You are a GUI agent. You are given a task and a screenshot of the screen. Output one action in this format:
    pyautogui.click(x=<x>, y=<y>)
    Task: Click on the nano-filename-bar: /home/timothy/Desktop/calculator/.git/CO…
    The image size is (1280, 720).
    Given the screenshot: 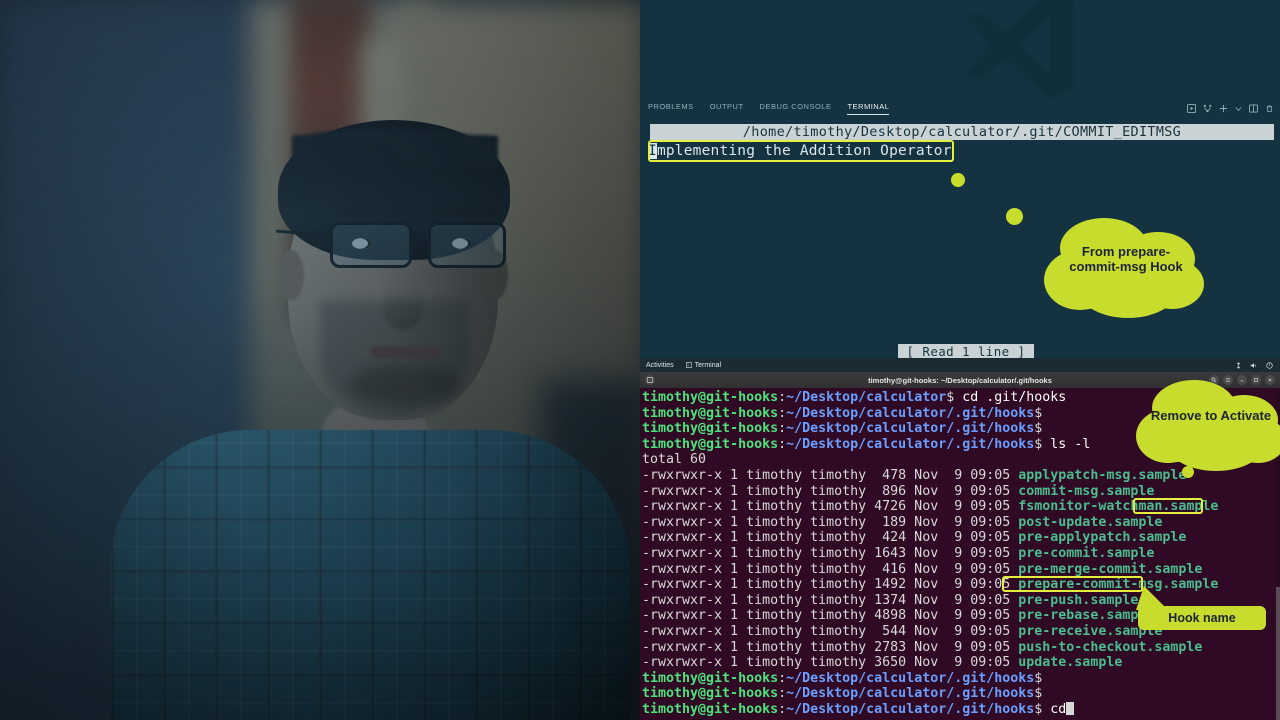 What is the action you would take?
    pyautogui.click(x=962, y=132)
    